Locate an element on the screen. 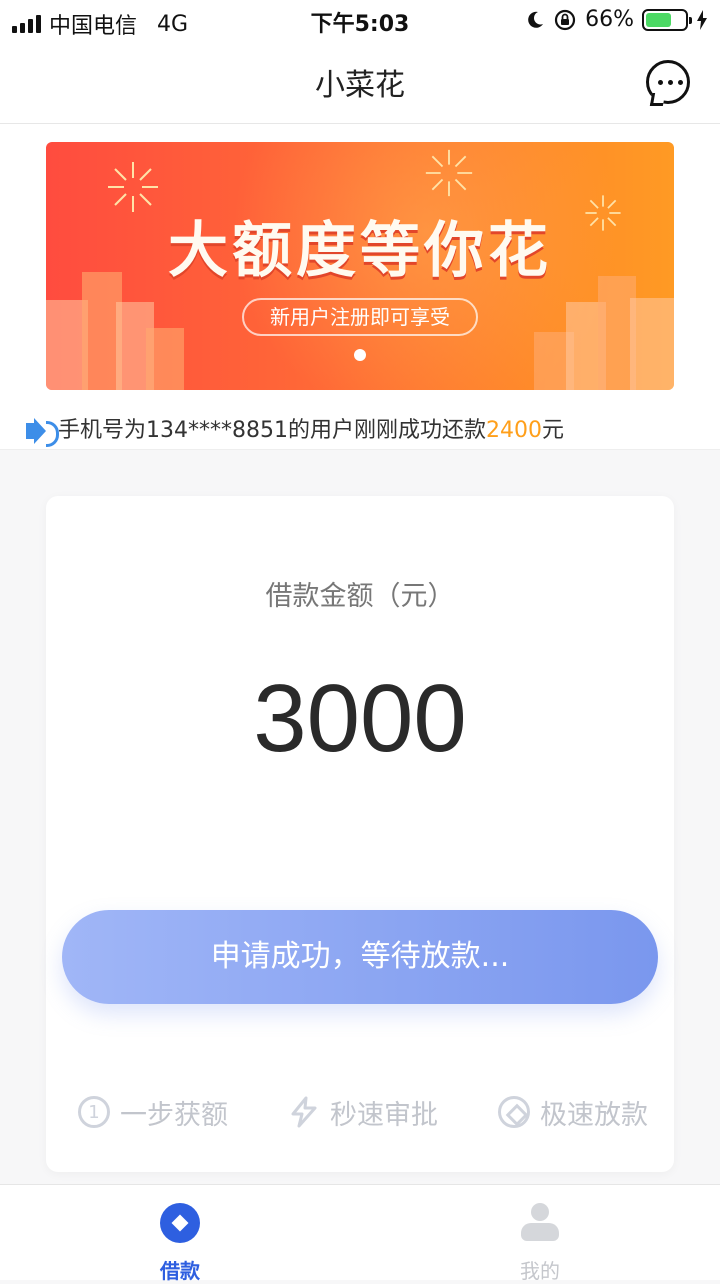 Image resolution: width=720 pixels, height=1284 pixels. chat-bubble-icon is located at coordinates (668, 82).